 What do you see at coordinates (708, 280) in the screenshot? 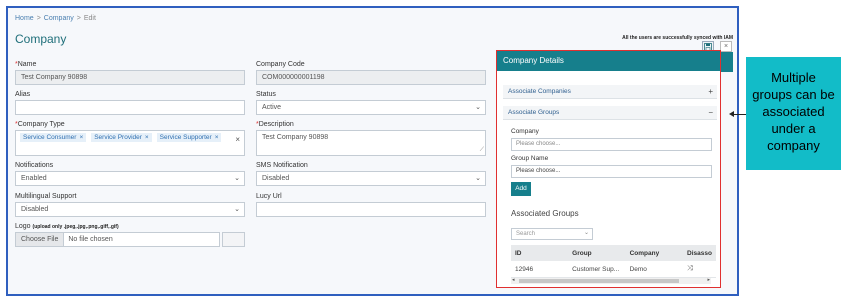
I see `scroll-right-icon: ▸` at bounding box center [708, 280].